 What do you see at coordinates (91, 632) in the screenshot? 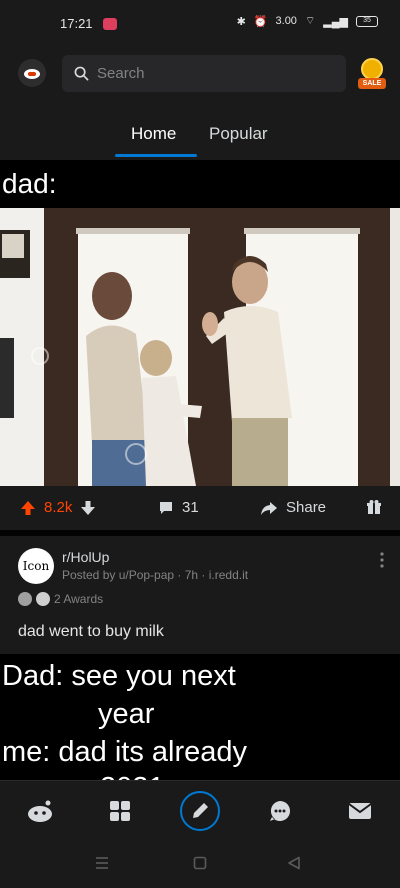
I see `post-title: dad went to buy milk` at bounding box center [91, 632].